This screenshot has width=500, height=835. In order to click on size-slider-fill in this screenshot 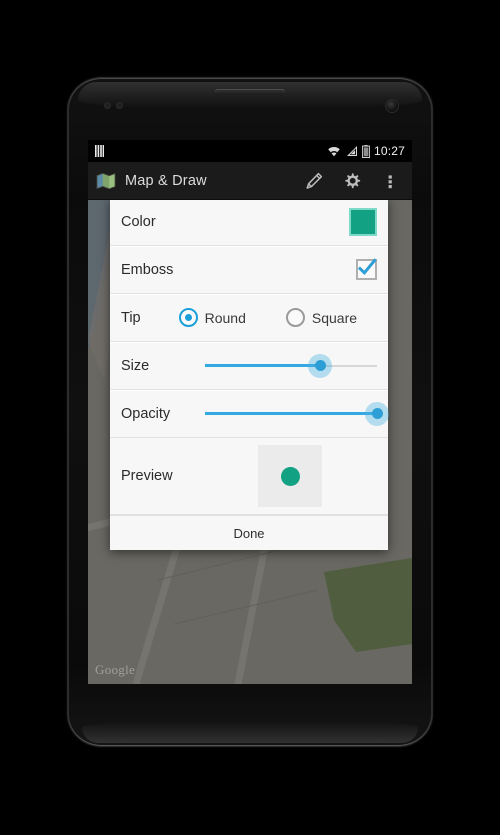, I will do `click(263, 365)`.